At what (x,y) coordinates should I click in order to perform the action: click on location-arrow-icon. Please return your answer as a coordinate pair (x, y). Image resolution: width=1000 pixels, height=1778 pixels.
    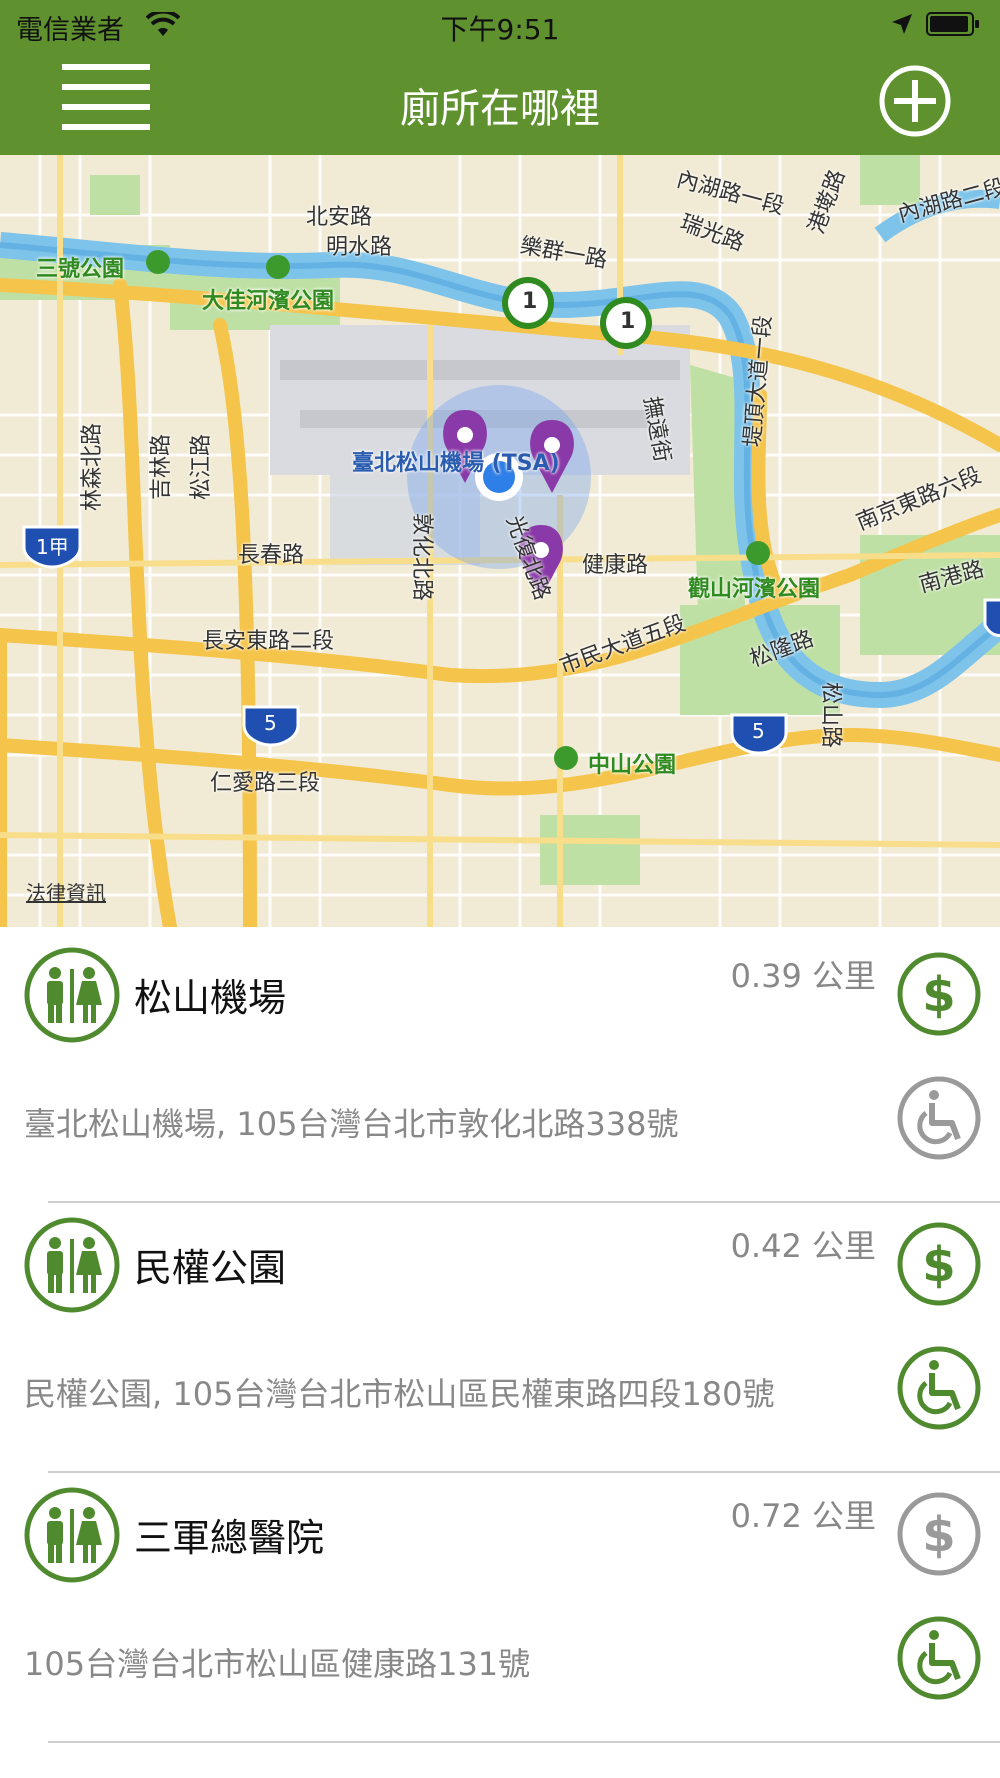
    Looking at the image, I should click on (902, 24).